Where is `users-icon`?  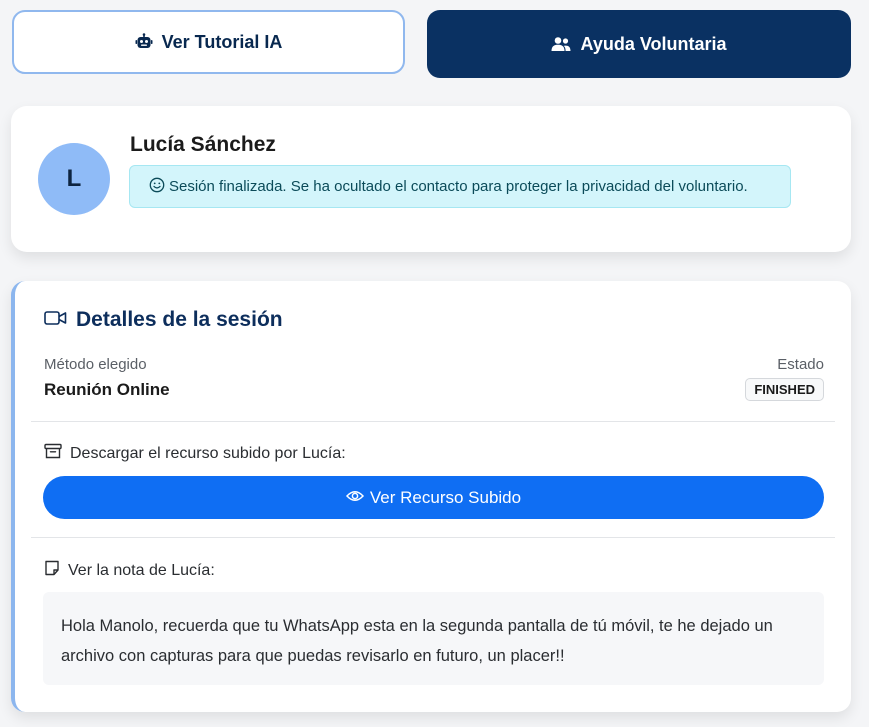
users-icon is located at coordinates (561, 44).